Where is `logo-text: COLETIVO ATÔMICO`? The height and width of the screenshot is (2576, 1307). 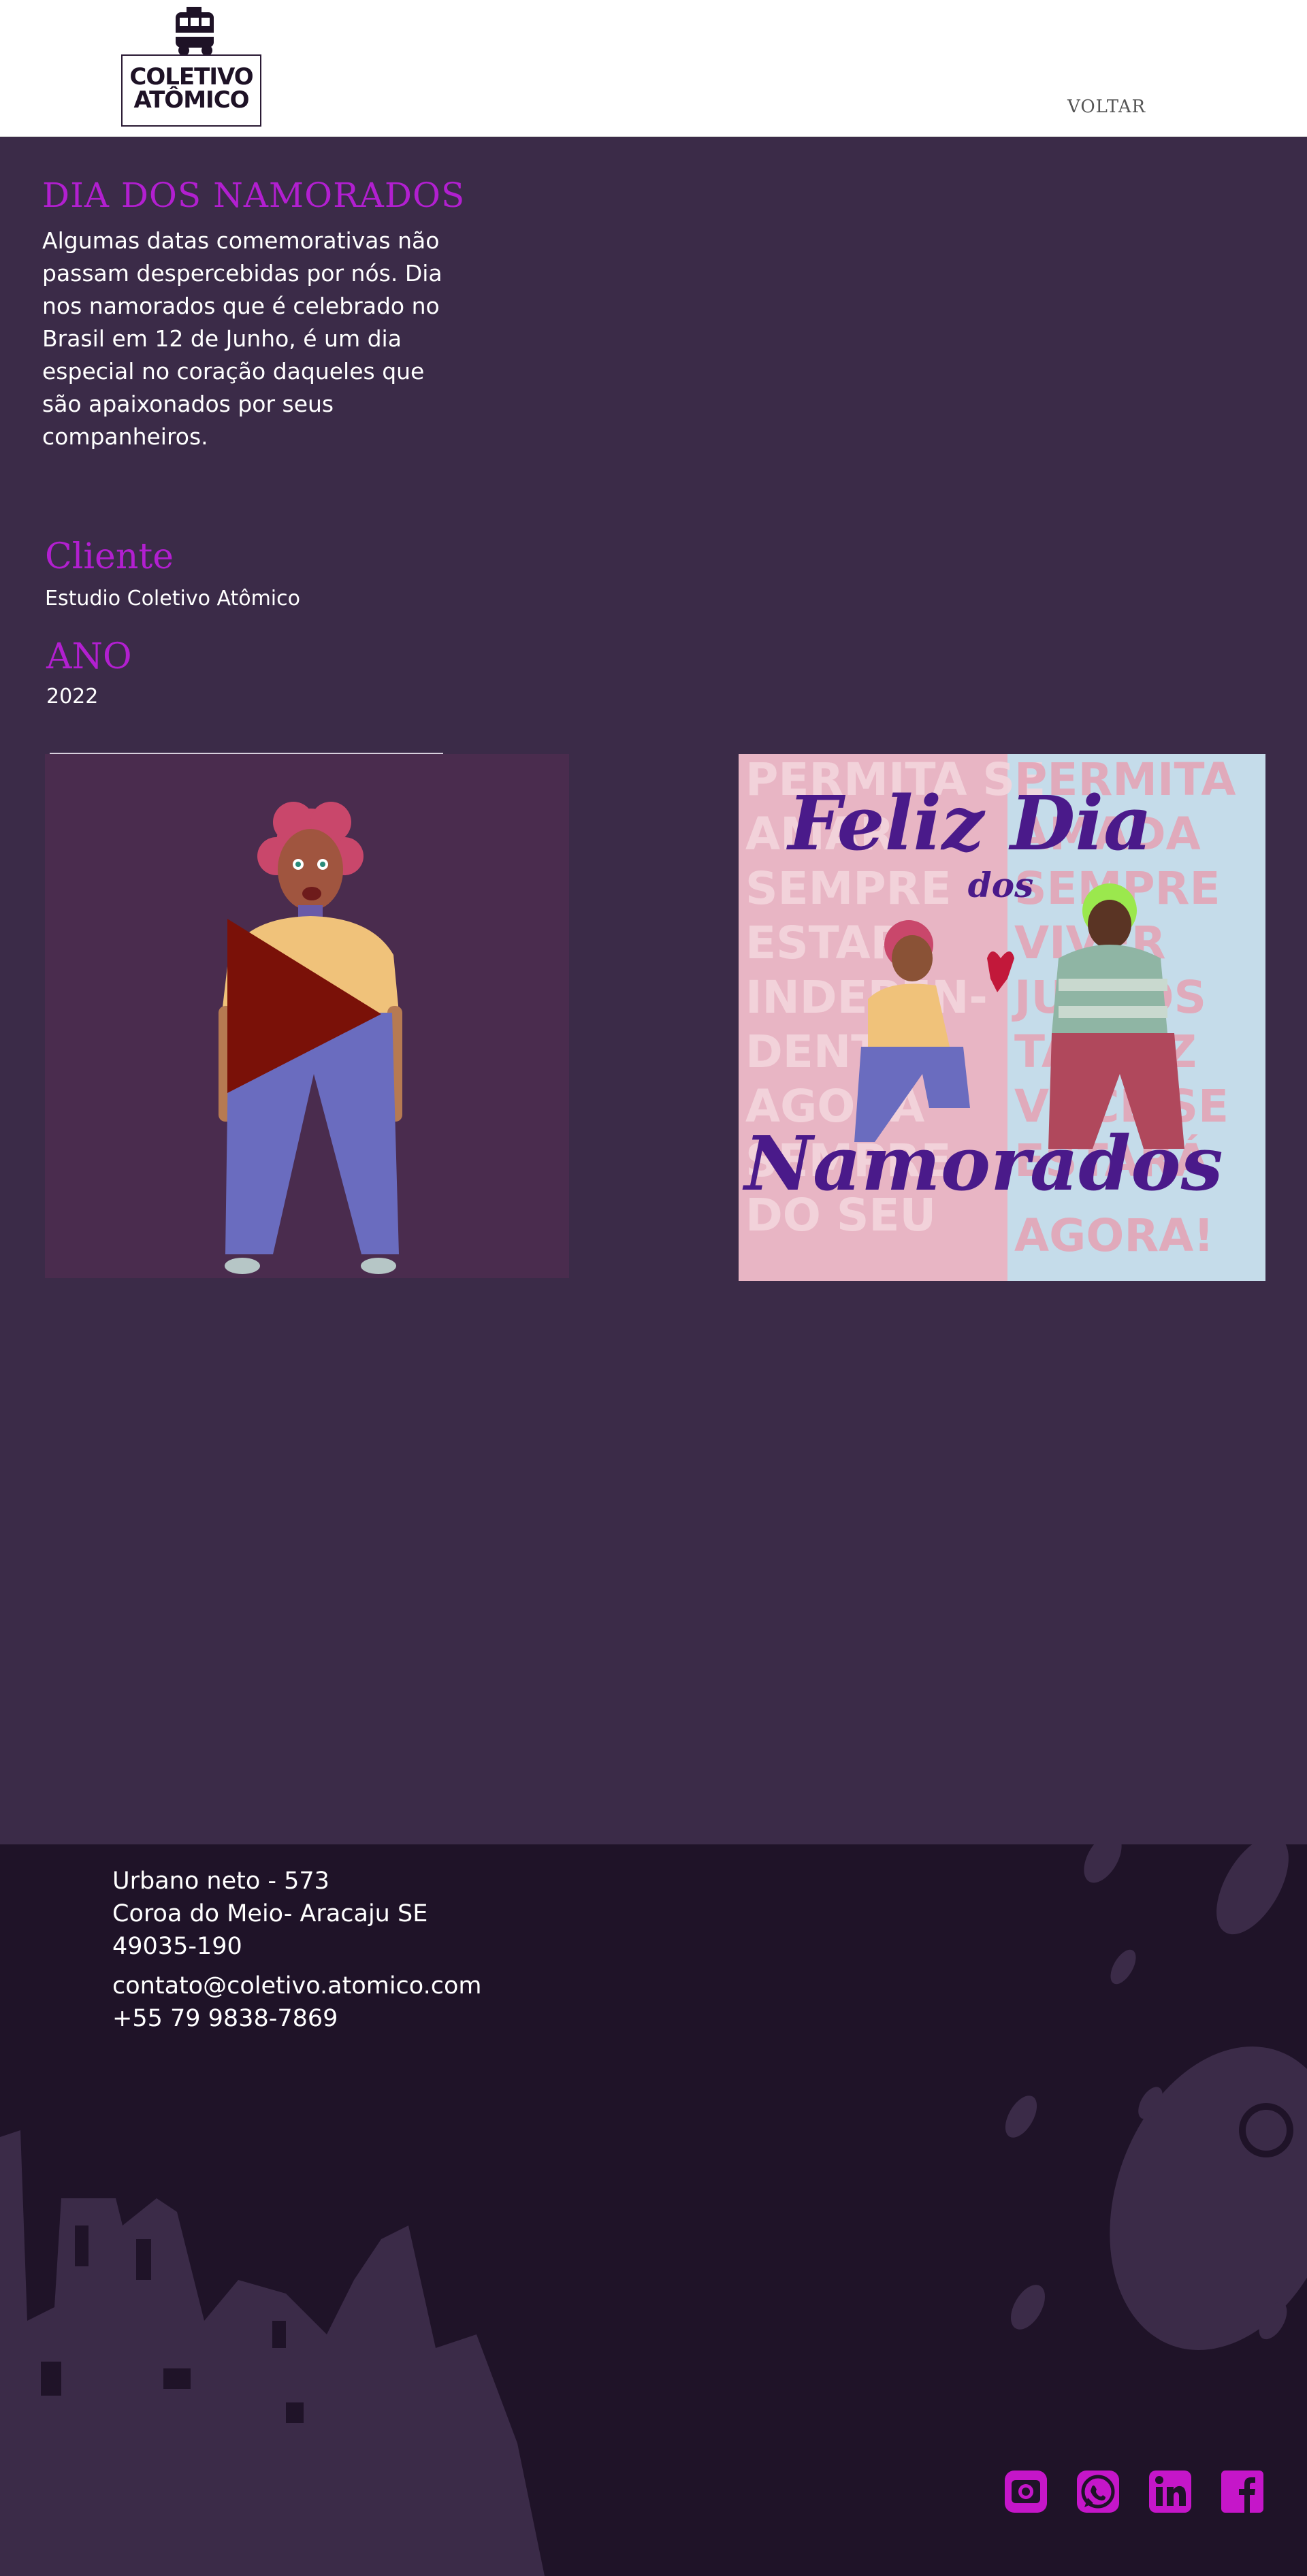 logo-text: COLETIVO ATÔMICO is located at coordinates (192, 88).